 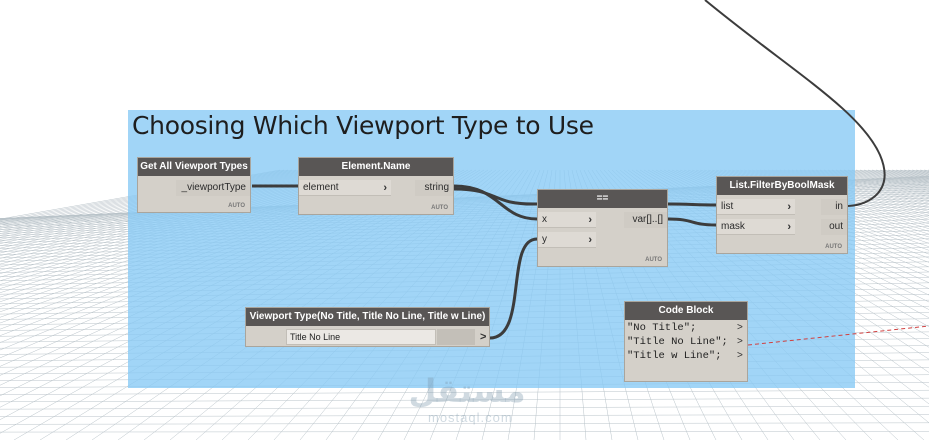 What do you see at coordinates (467, 391) in the screenshot?
I see `watermark-logo: مستقل` at bounding box center [467, 391].